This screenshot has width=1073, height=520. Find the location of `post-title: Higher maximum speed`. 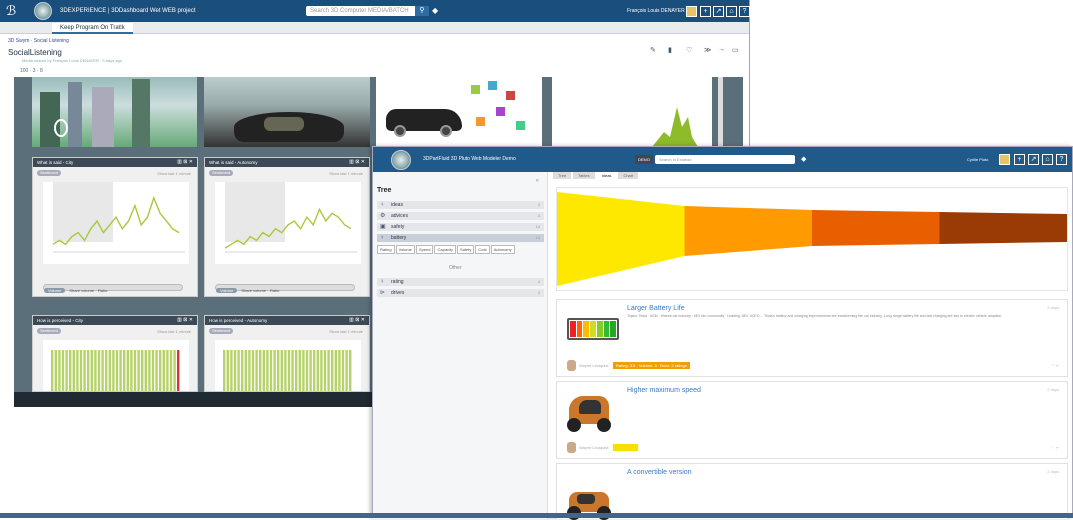

post-title: Higher maximum speed is located at coordinates (664, 390).